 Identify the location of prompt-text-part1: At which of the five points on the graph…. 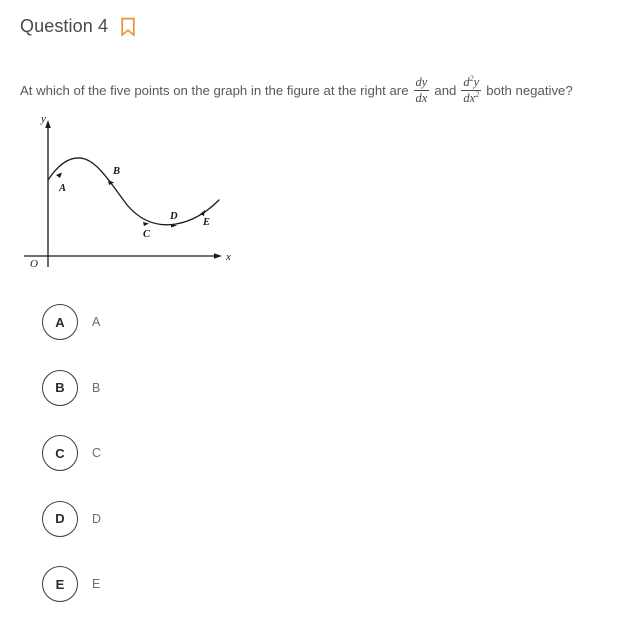
(214, 90).